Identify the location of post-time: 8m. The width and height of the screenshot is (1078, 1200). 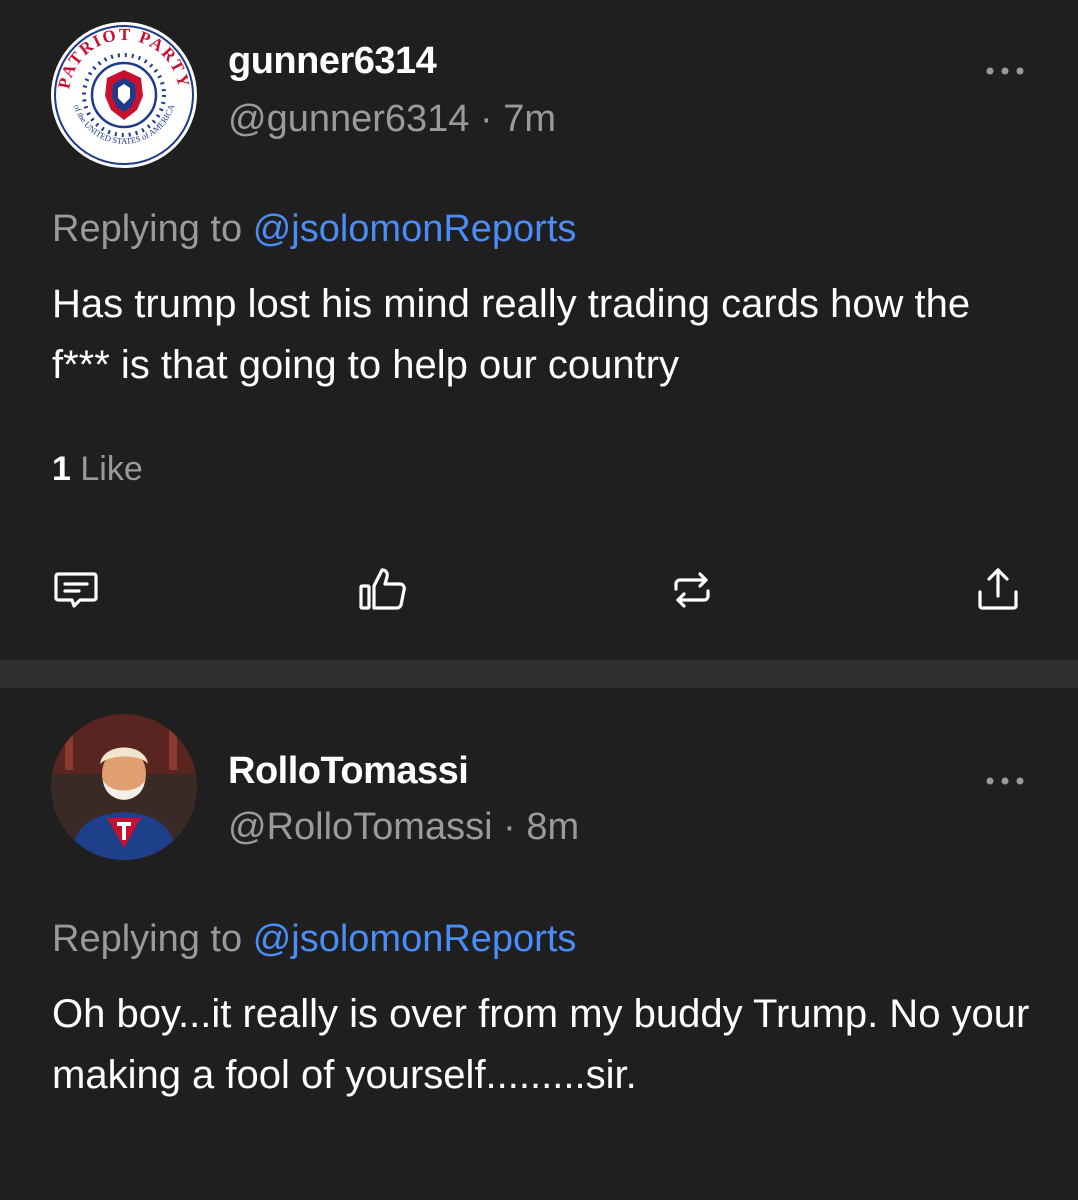
(553, 827).